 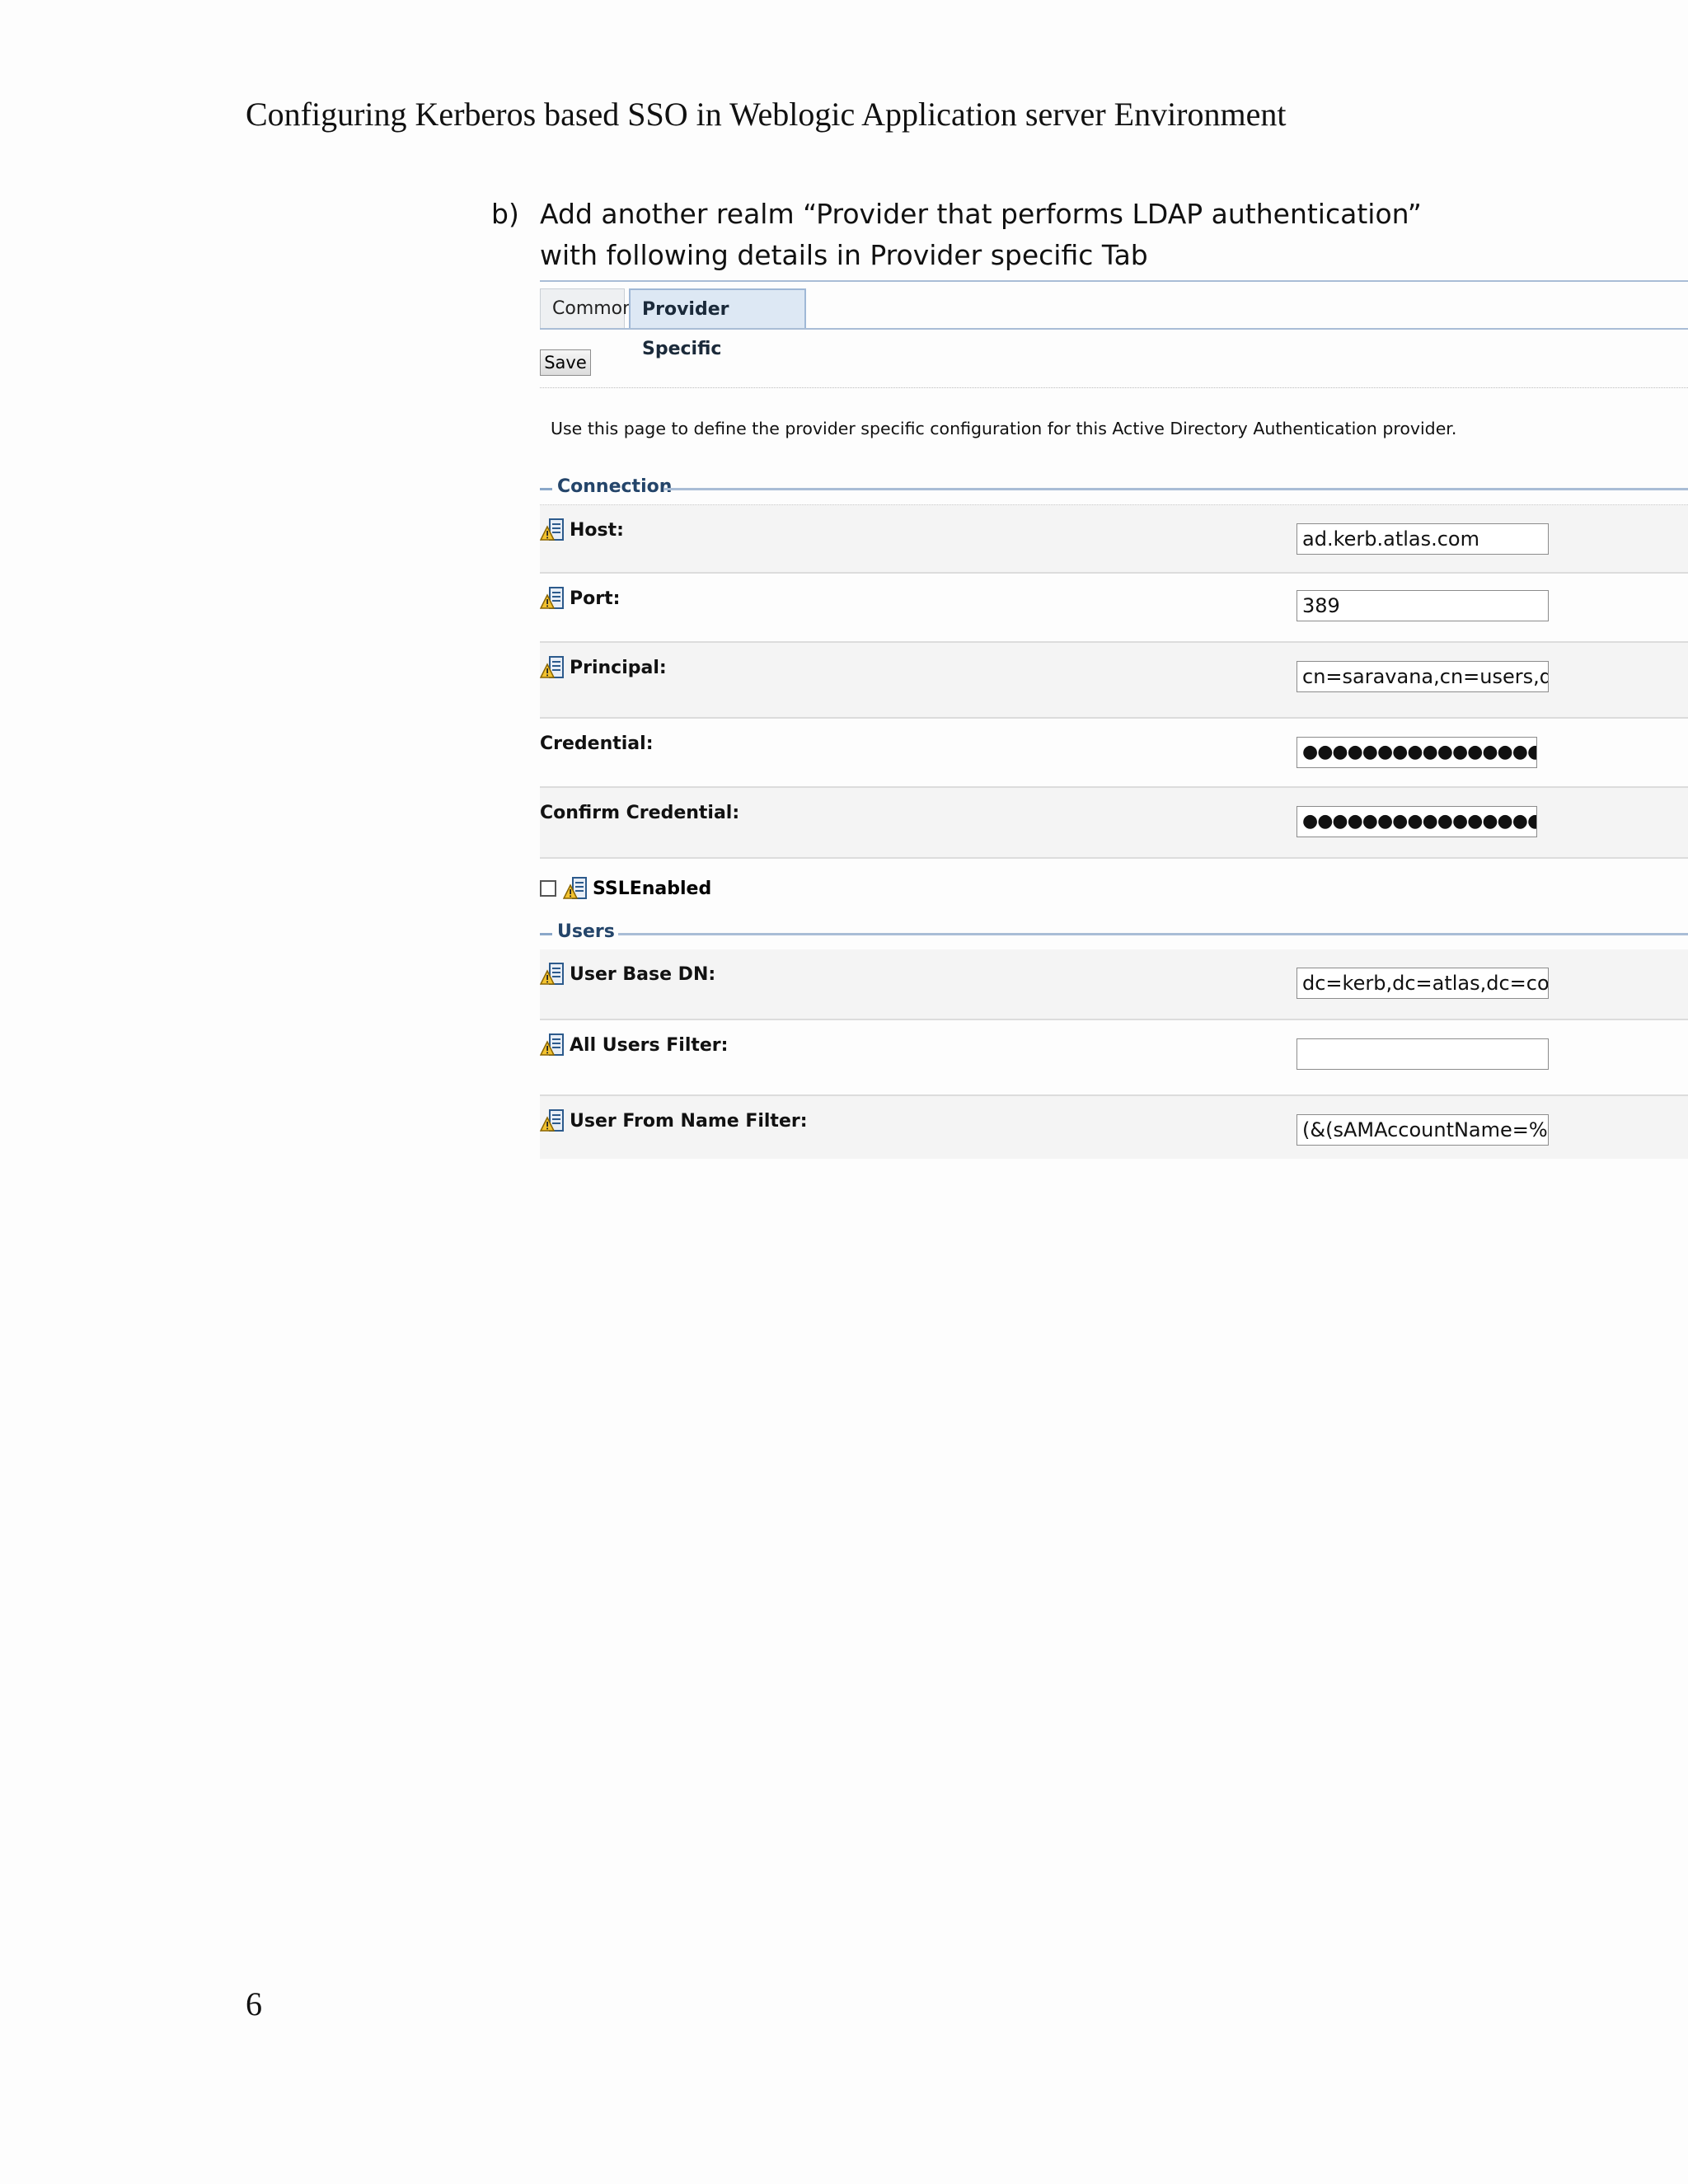 What do you see at coordinates (1422, 1130) in the screenshot?
I see `user-from-name-filter-input: (&(sAMAccountName=%u` at bounding box center [1422, 1130].